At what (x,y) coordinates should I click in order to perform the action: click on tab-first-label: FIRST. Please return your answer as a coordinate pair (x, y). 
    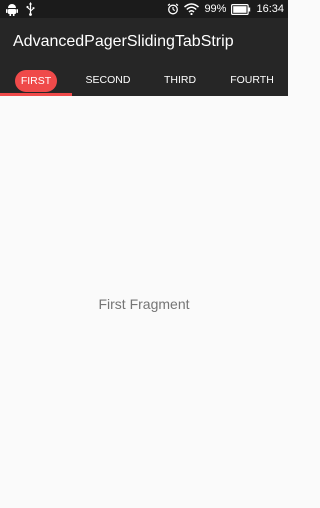
    Looking at the image, I should click on (36, 80).